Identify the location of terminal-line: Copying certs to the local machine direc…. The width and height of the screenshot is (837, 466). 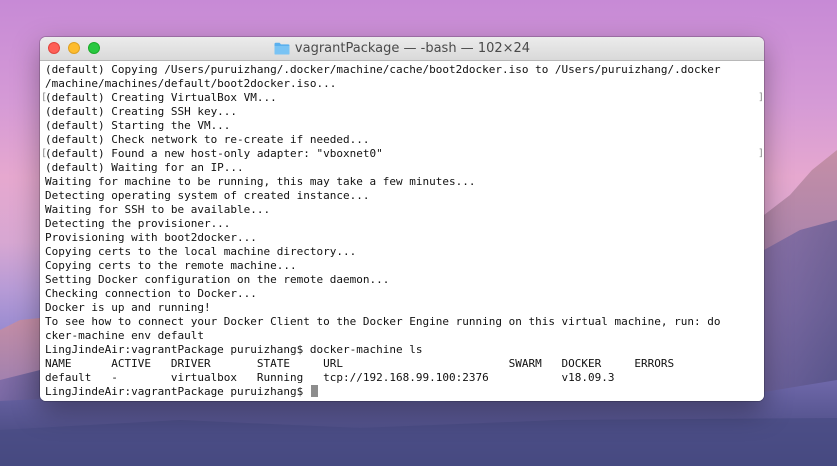
(201, 251).